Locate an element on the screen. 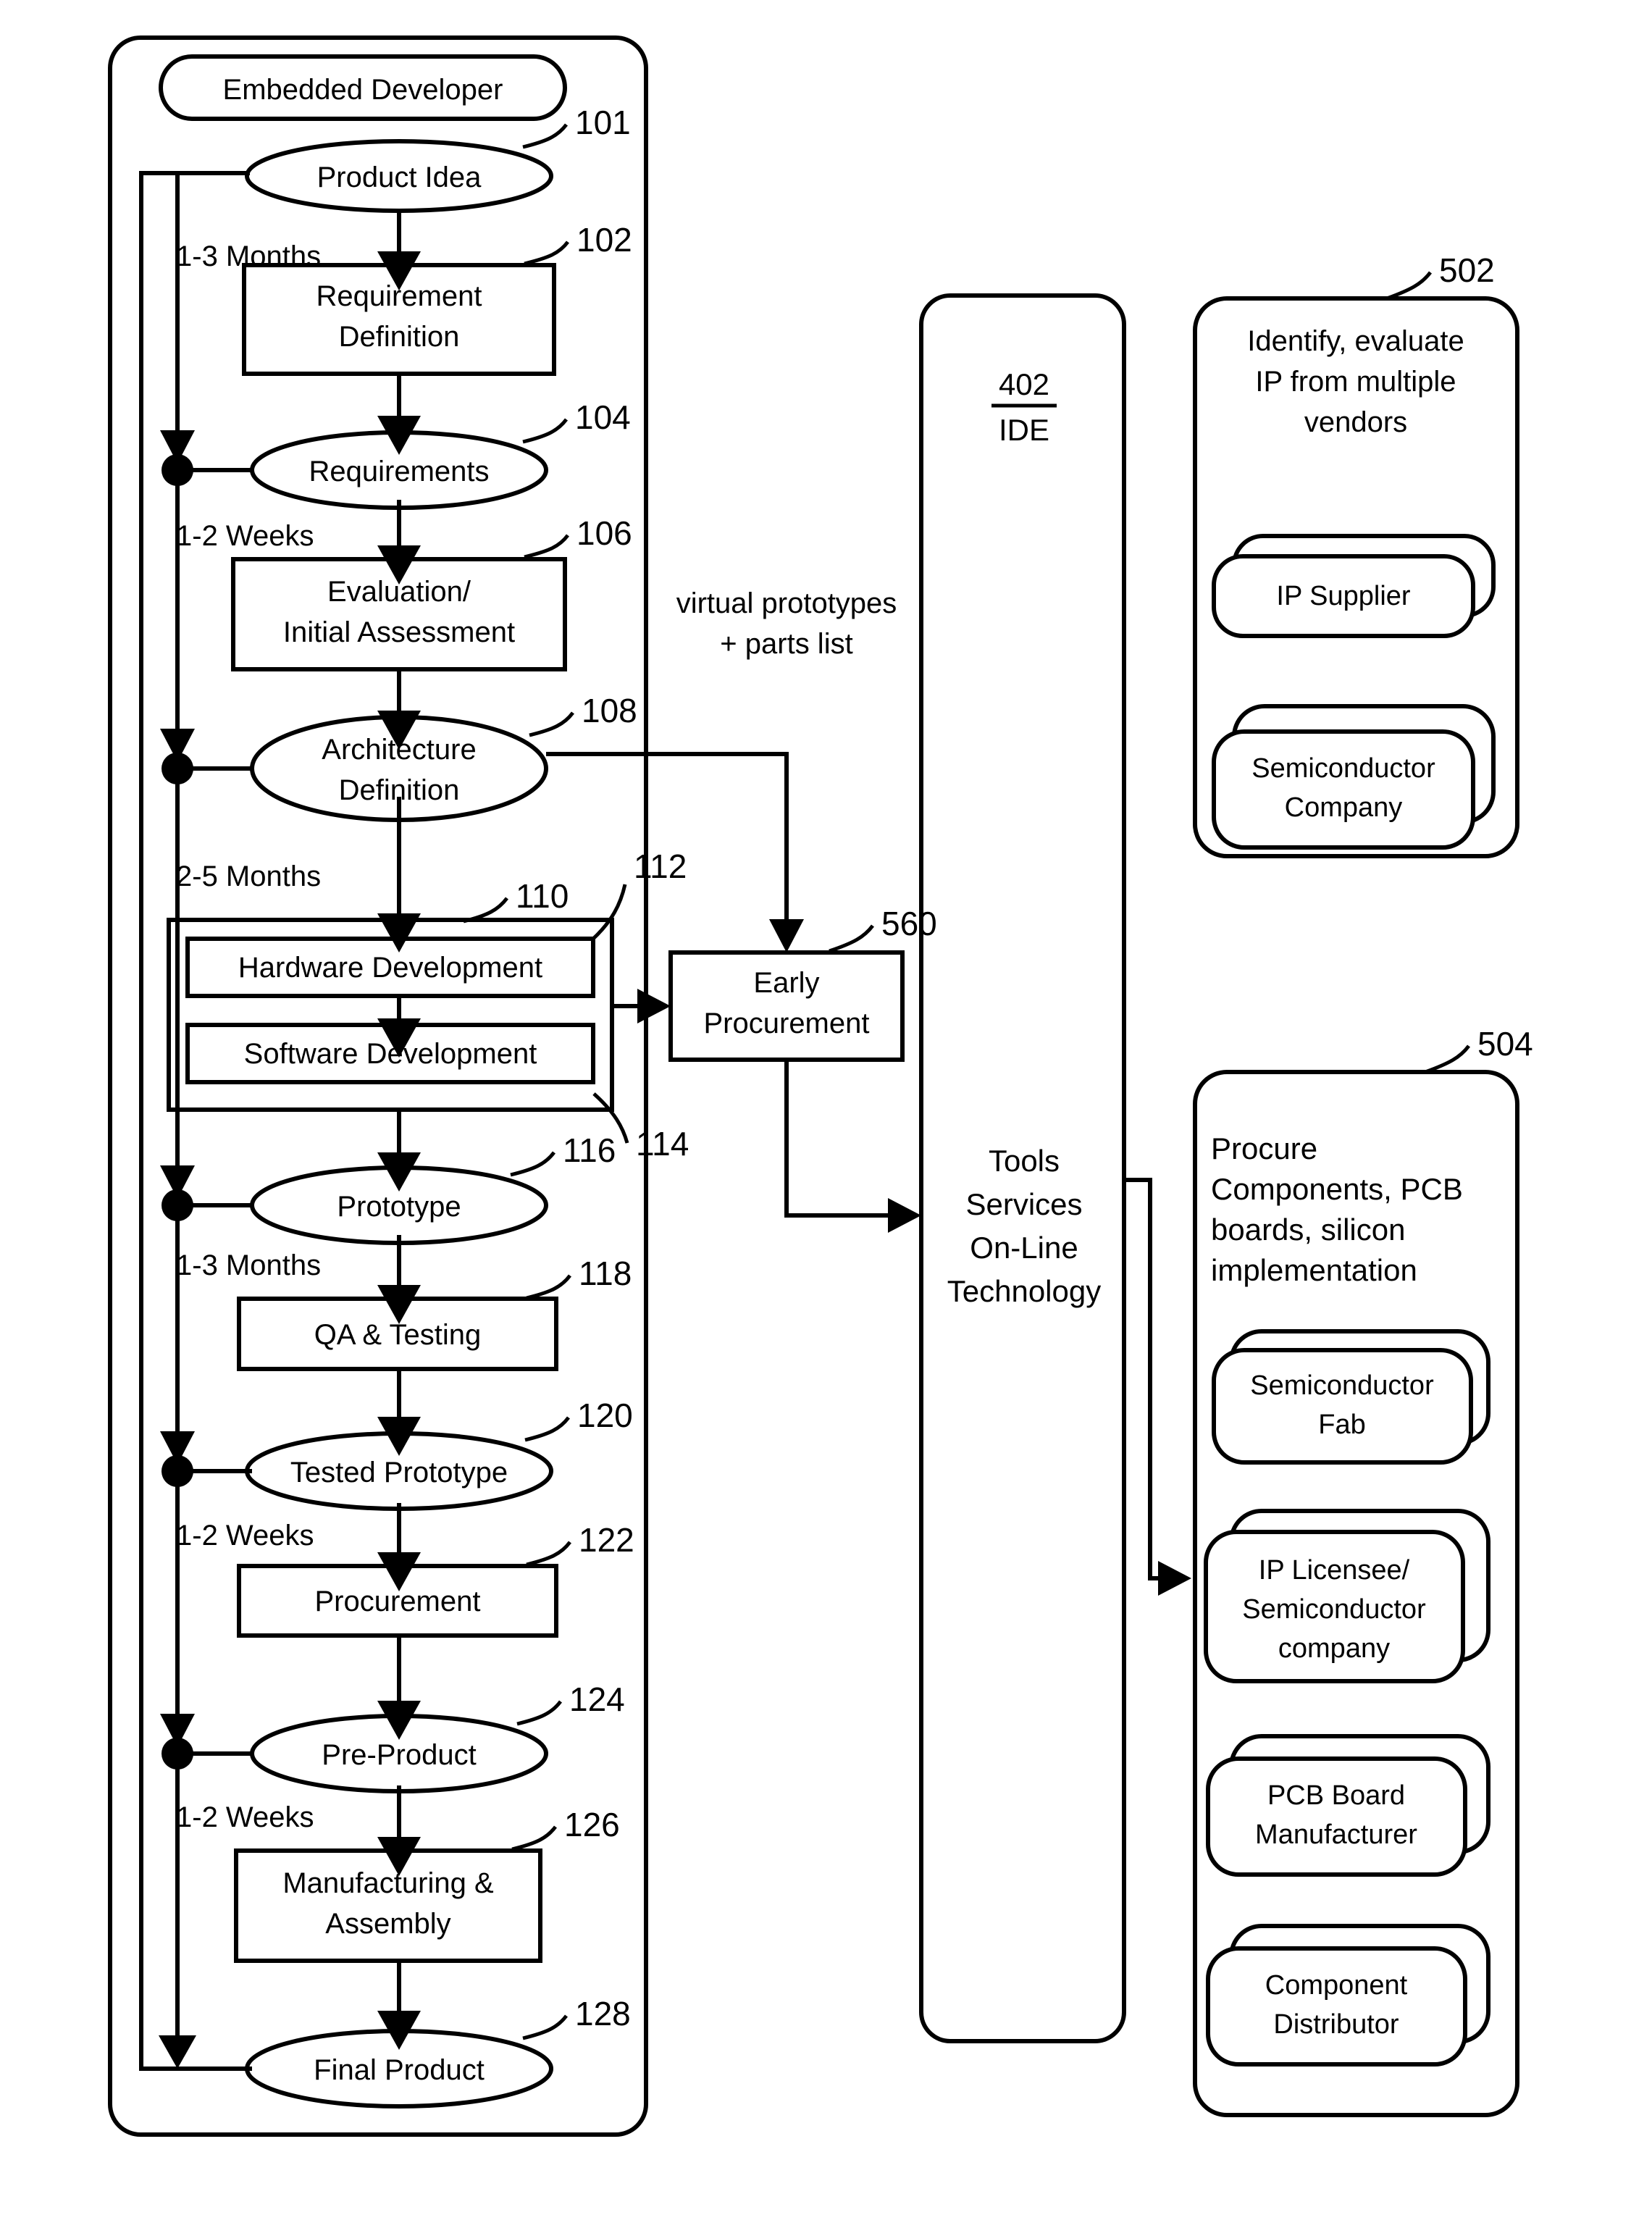  duration-label-after-architecture: 2-5 Months is located at coordinates (248, 877).